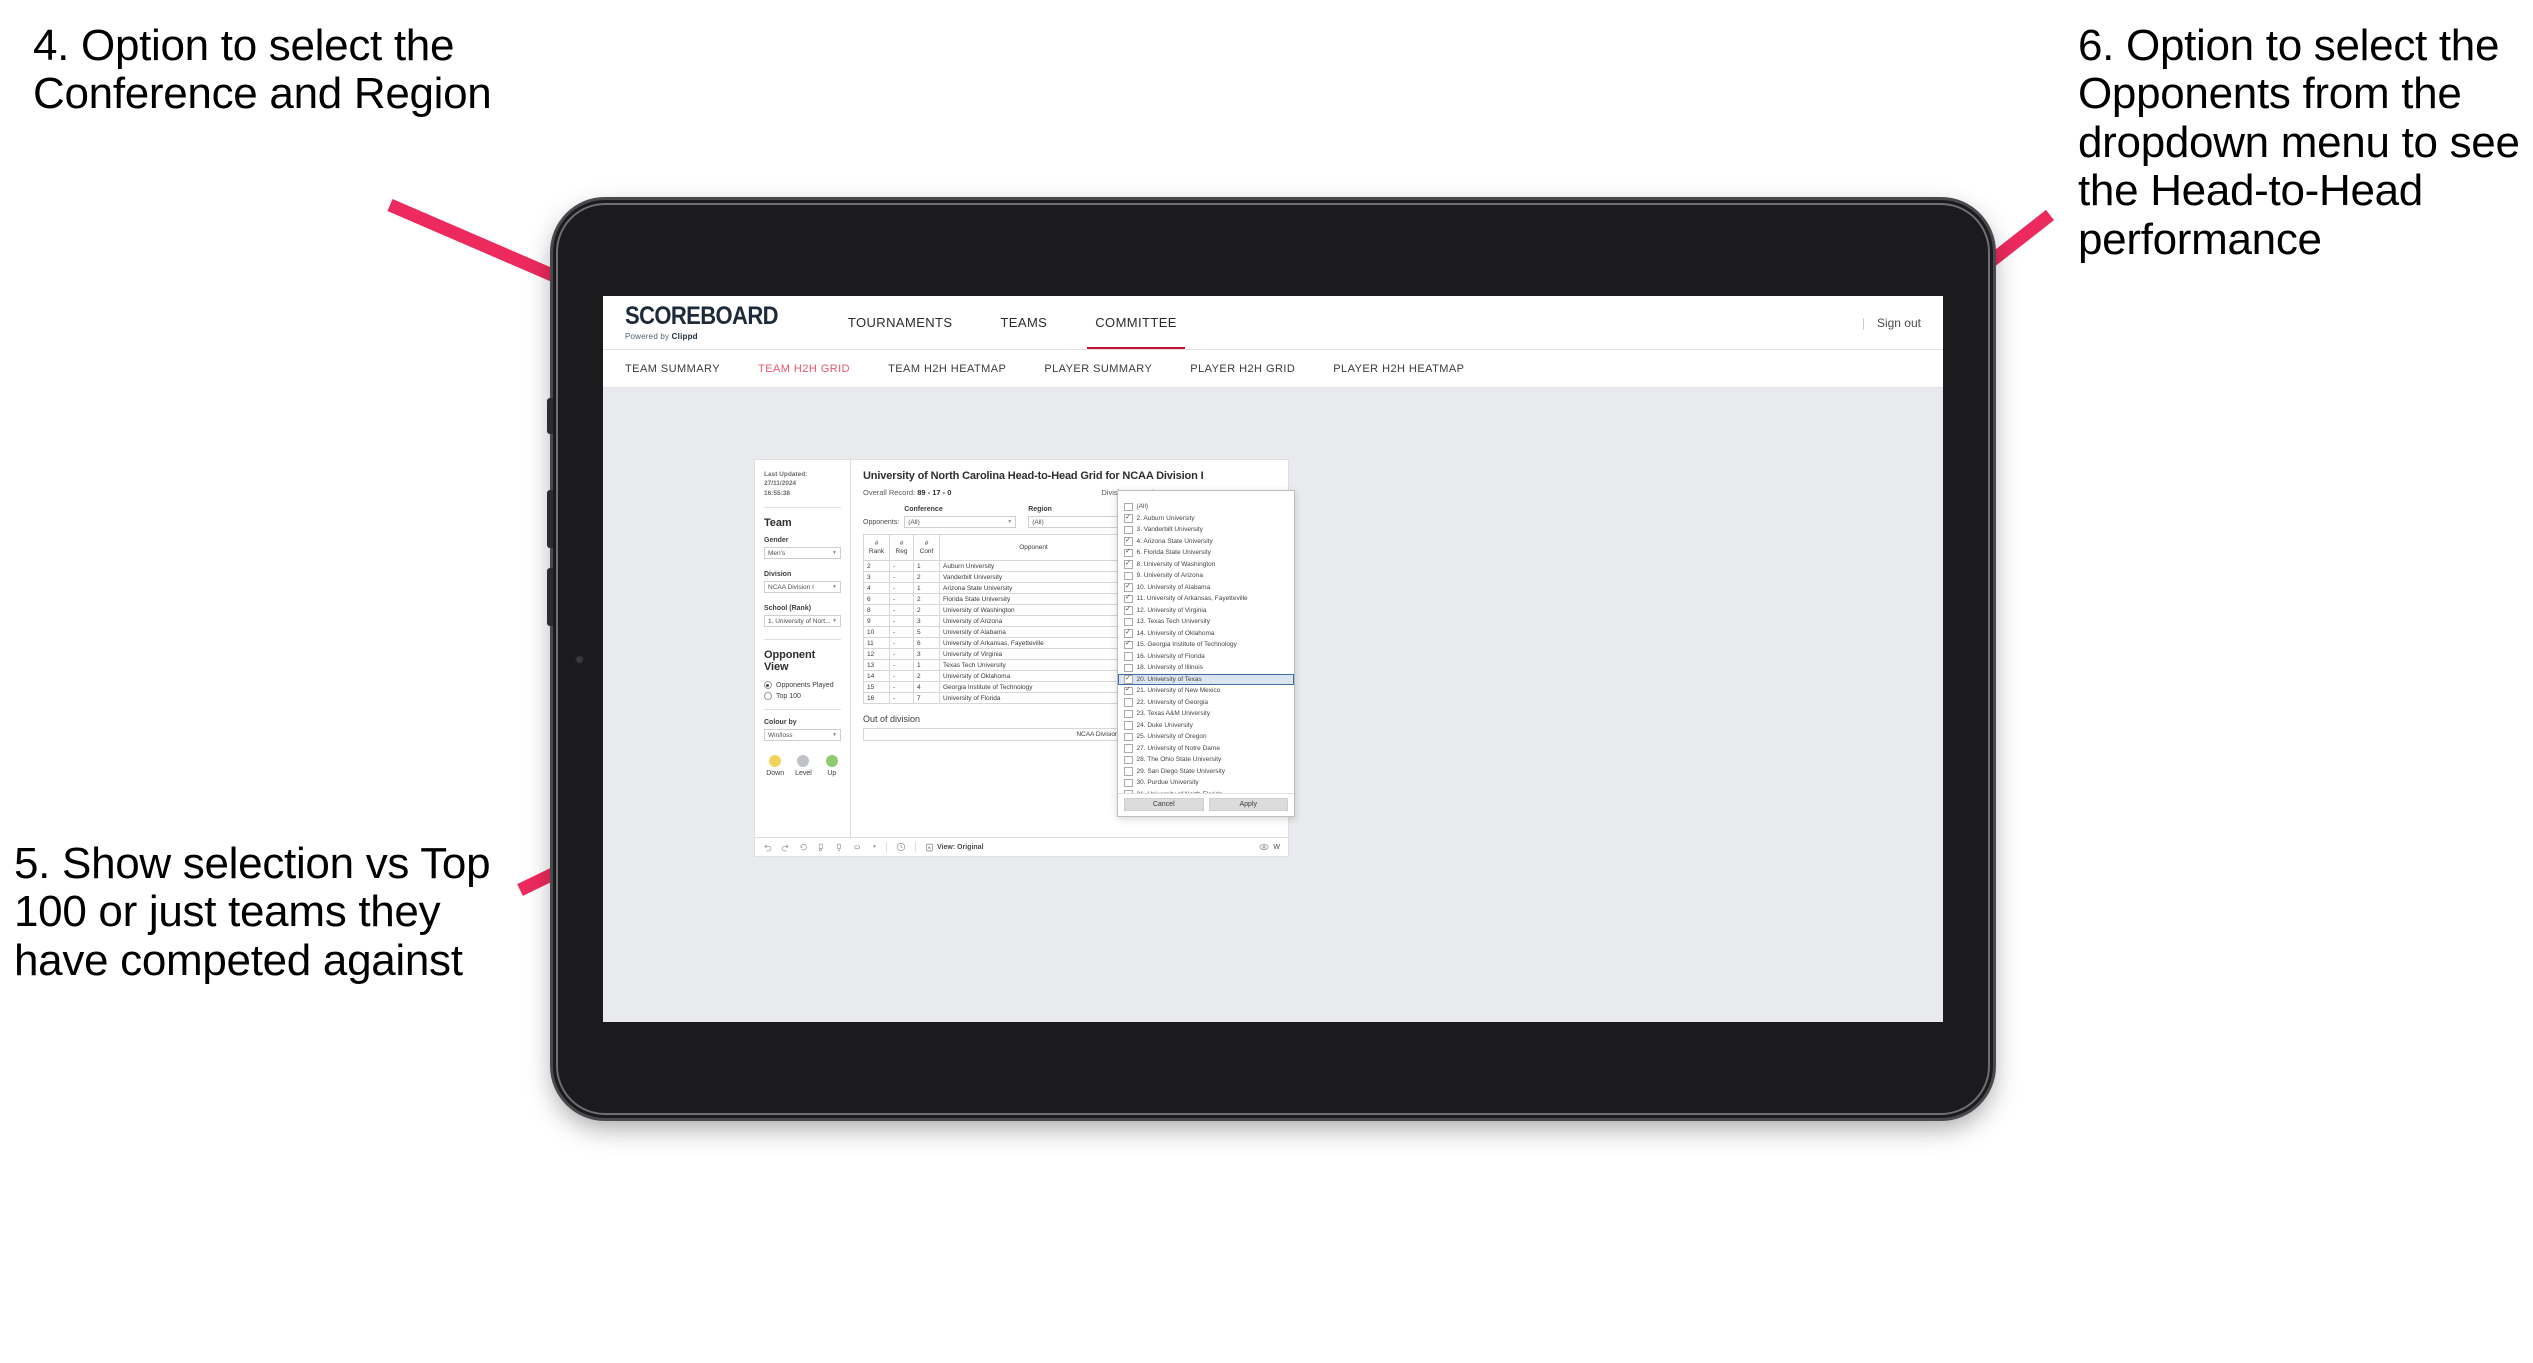 The height and width of the screenshot is (1363, 2533). What do you see at coordinates (1206, 749) in the screenshot?
I see `opponent-dropdown-item: 27. University of Notre Dame` at bounding box center [1206, 749].